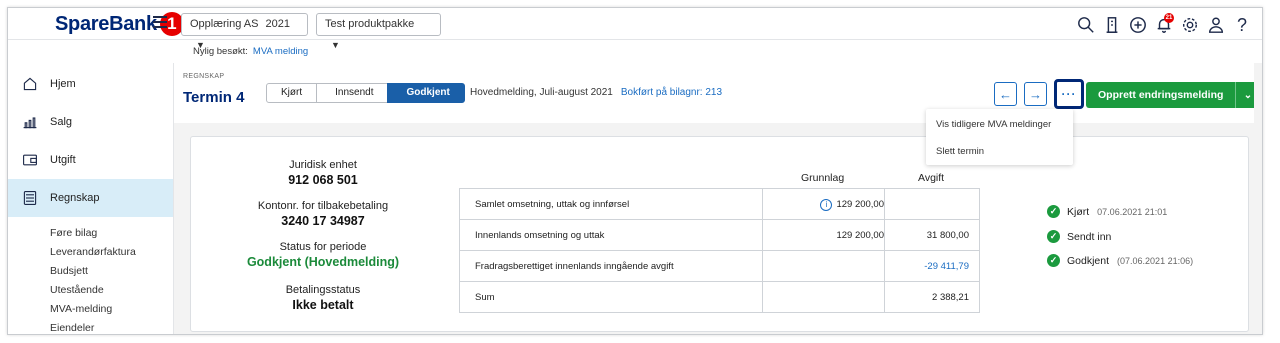 The image size is (1280, 343). I want to click on legal-entity-value: 912 068 501, so click(323, 180).